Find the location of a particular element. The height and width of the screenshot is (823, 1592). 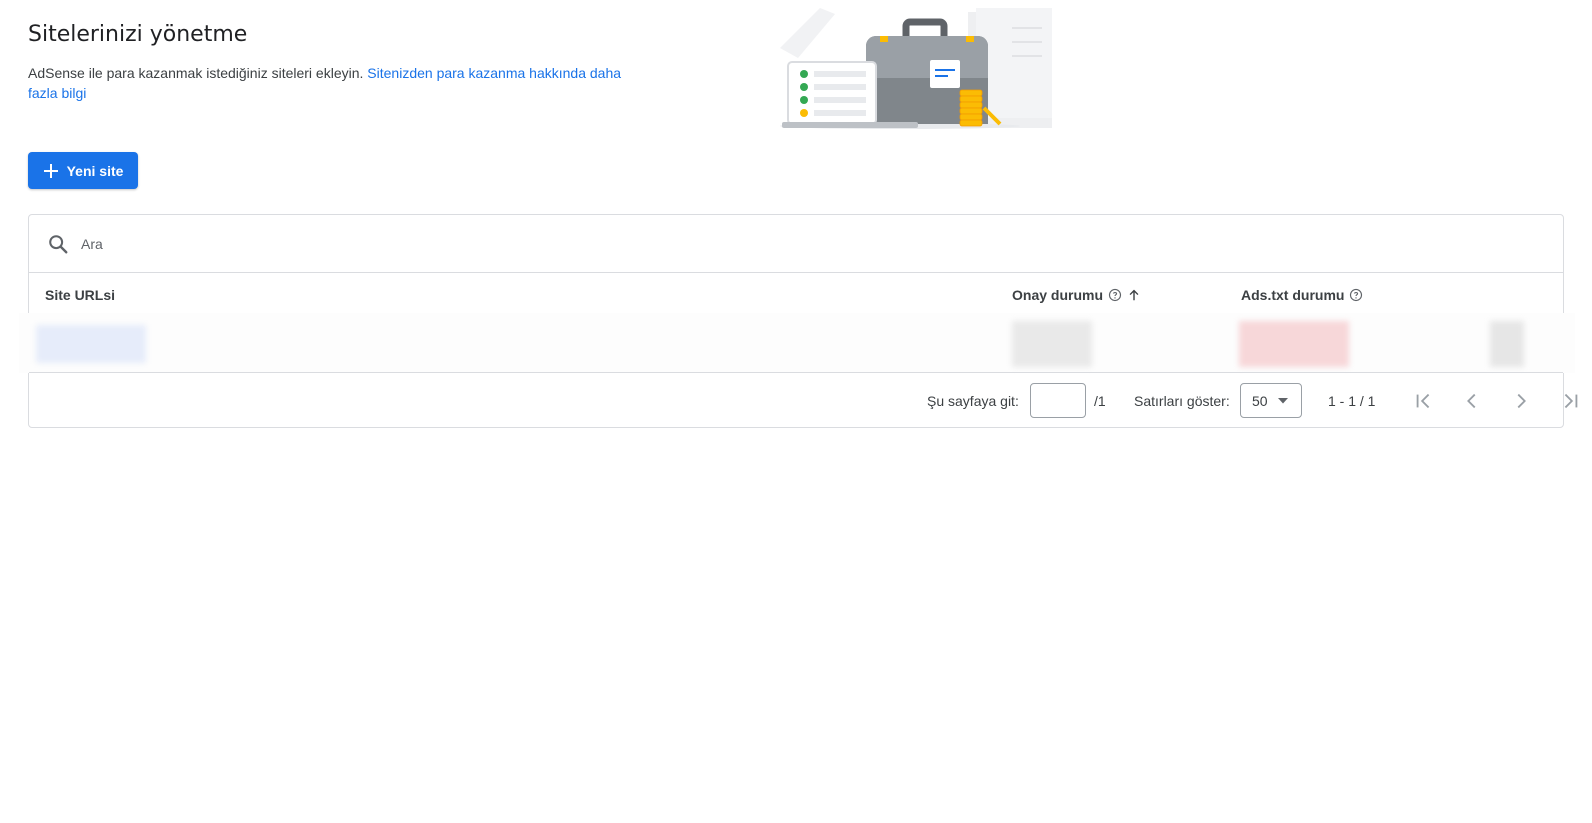

page-title: Sitelerinizi yönetme is located at coordinates (138, 34).